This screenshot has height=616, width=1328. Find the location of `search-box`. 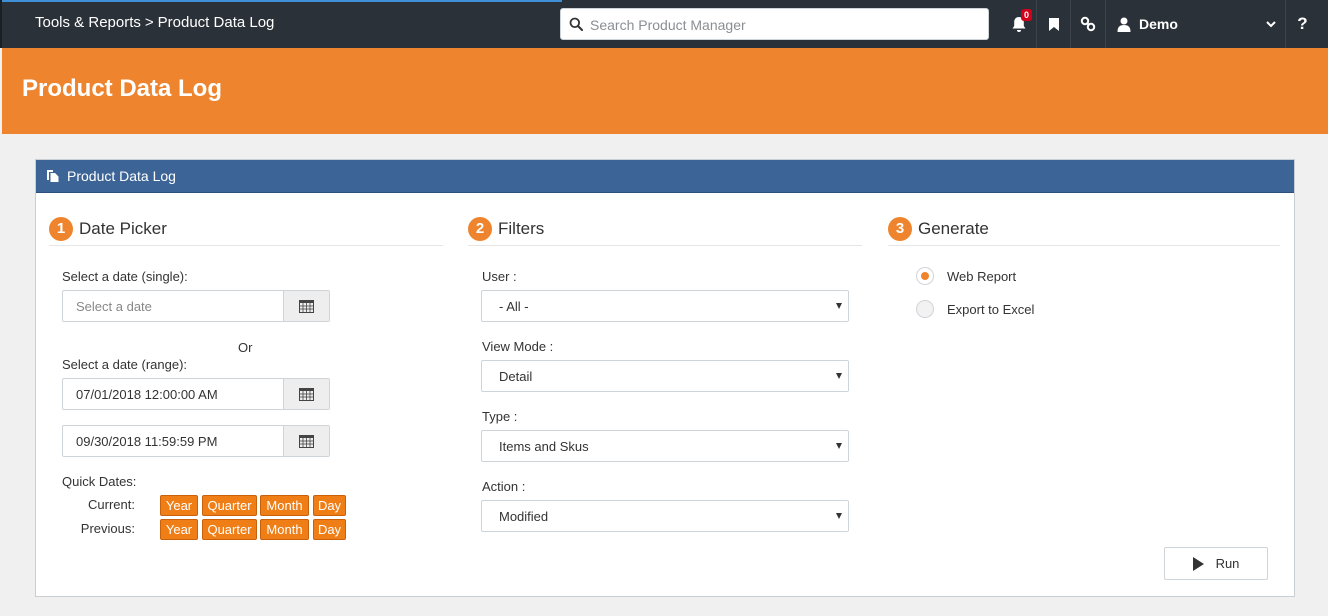

search-box is located at coordinates (774, 24).